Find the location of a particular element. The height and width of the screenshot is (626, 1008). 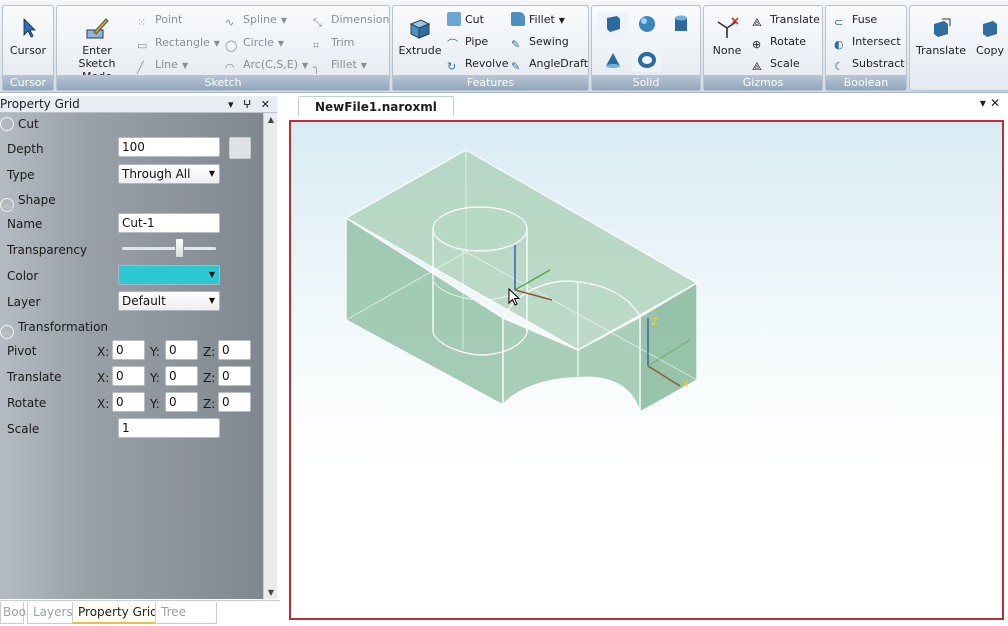

document-tab: NewFile1.naroxml is located at coordinates (376, 106).